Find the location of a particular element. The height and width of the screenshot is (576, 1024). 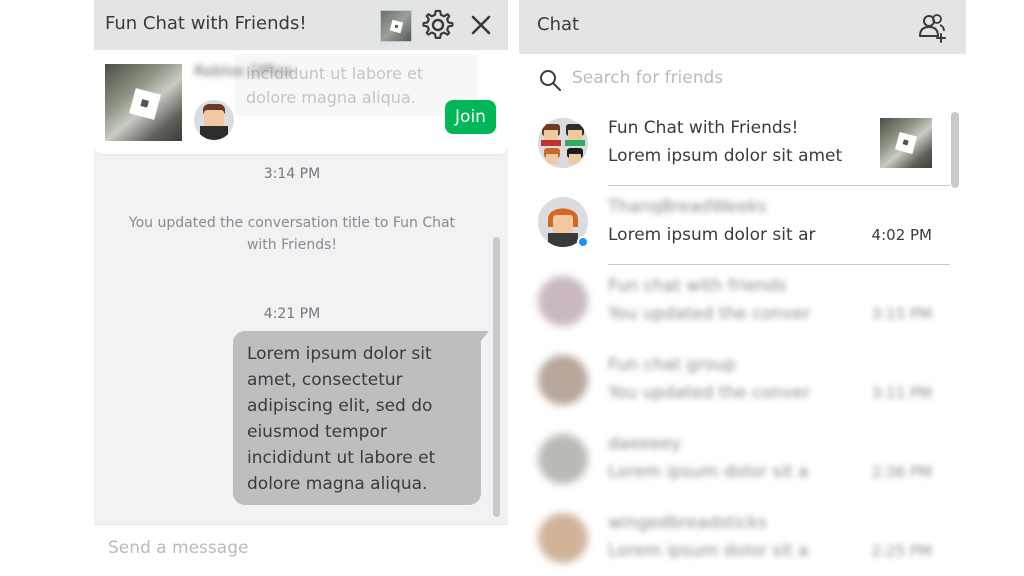

timestamp: 3:14 PM is located at coordinates (292, 174).